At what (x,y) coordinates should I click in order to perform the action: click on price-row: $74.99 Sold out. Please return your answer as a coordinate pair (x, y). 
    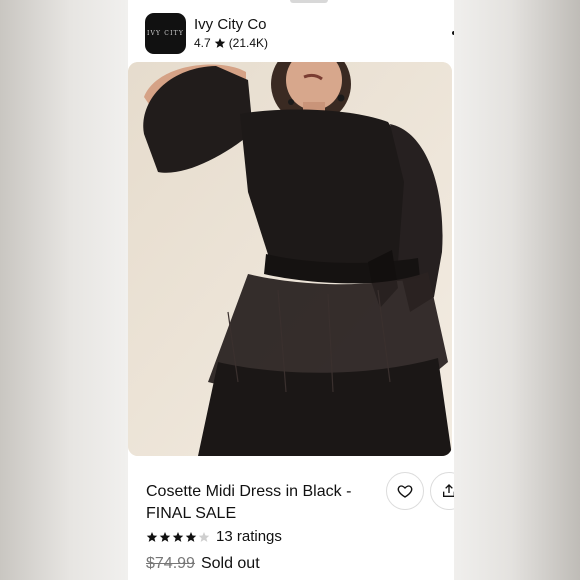
    Looking at the image, I should click on (203, 564).